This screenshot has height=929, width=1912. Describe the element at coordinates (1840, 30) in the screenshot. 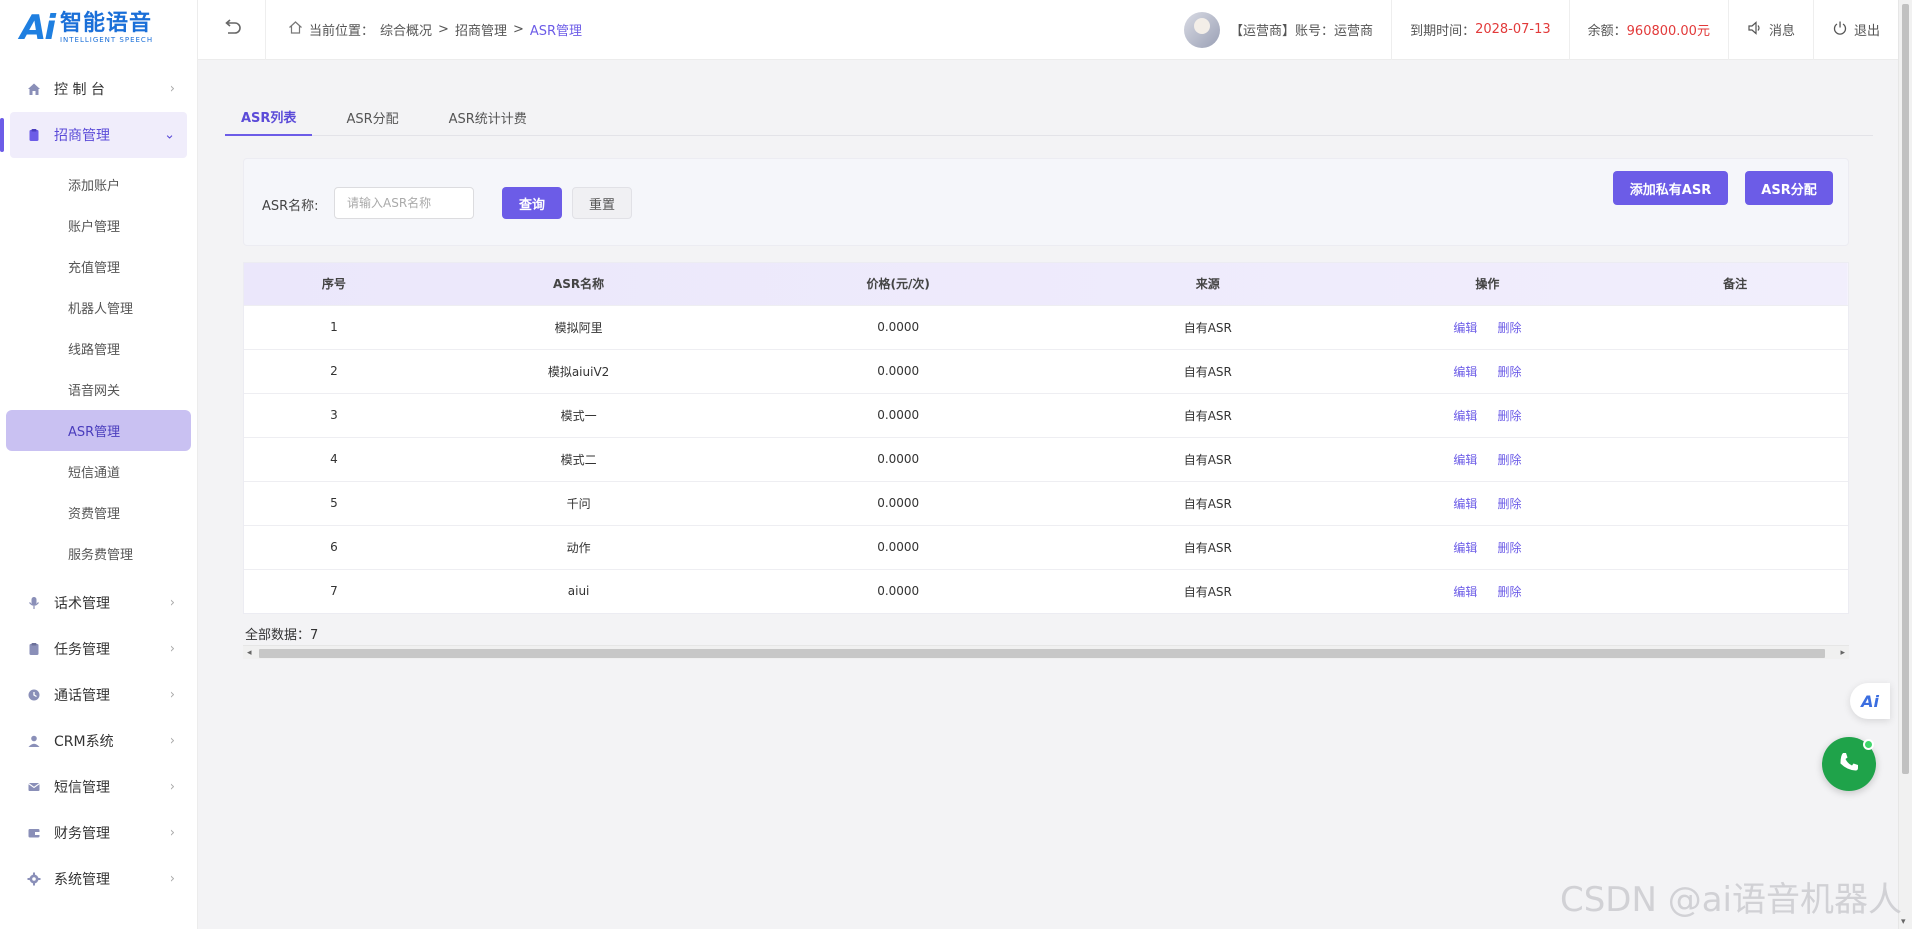

I see `power-icon` at that location.